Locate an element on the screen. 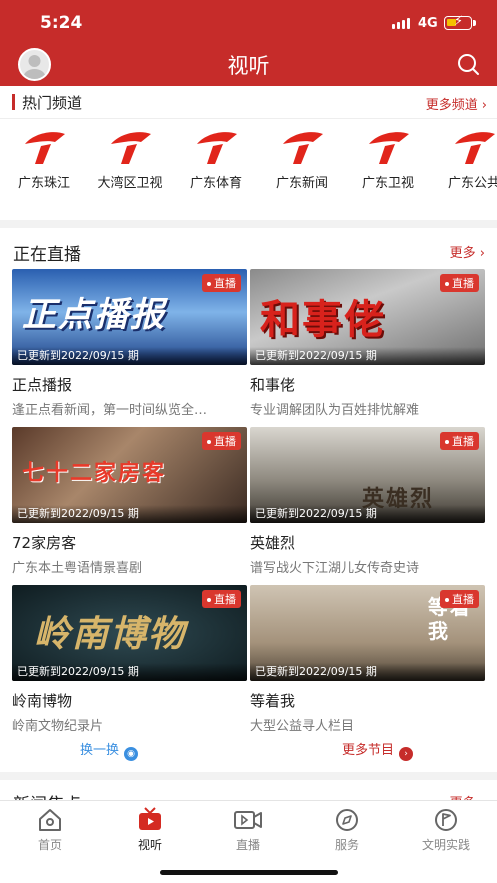 The width and height of the screenshot is (497, 883). eye-icon: ◉ is located at coordinates (131, 754).